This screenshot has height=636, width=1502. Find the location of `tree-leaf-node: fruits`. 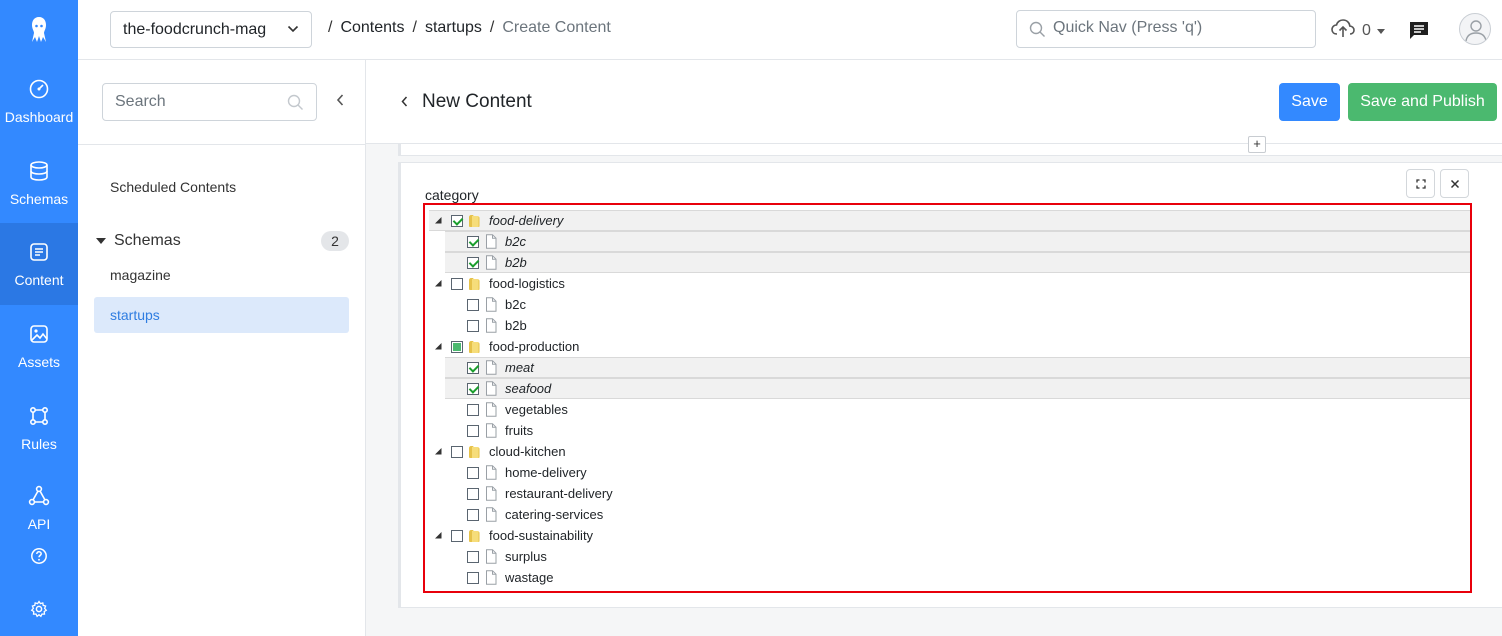

tree-leaf-node: fruits is located at coordinates (947, 430).